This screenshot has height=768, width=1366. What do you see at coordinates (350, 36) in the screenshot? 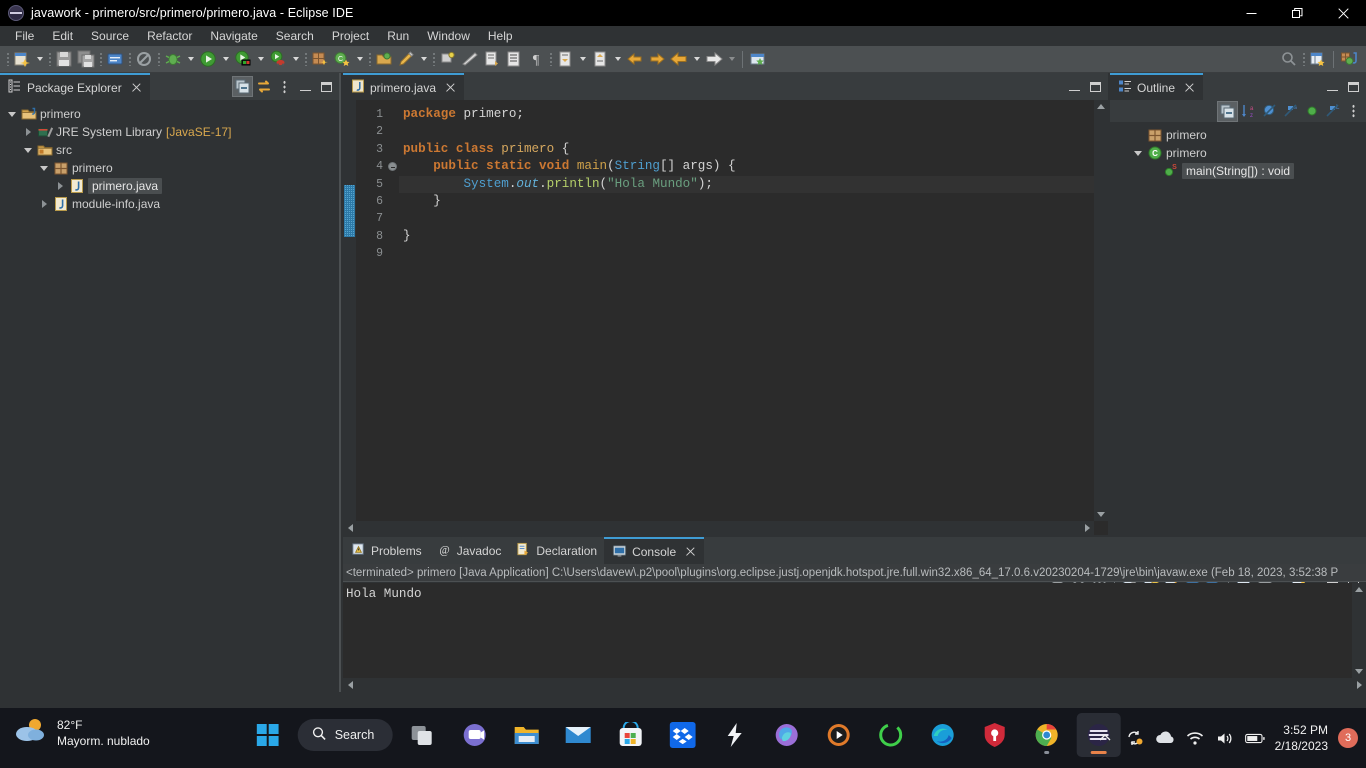
I see `menu-project: Project` at bounding box center [350, 36].